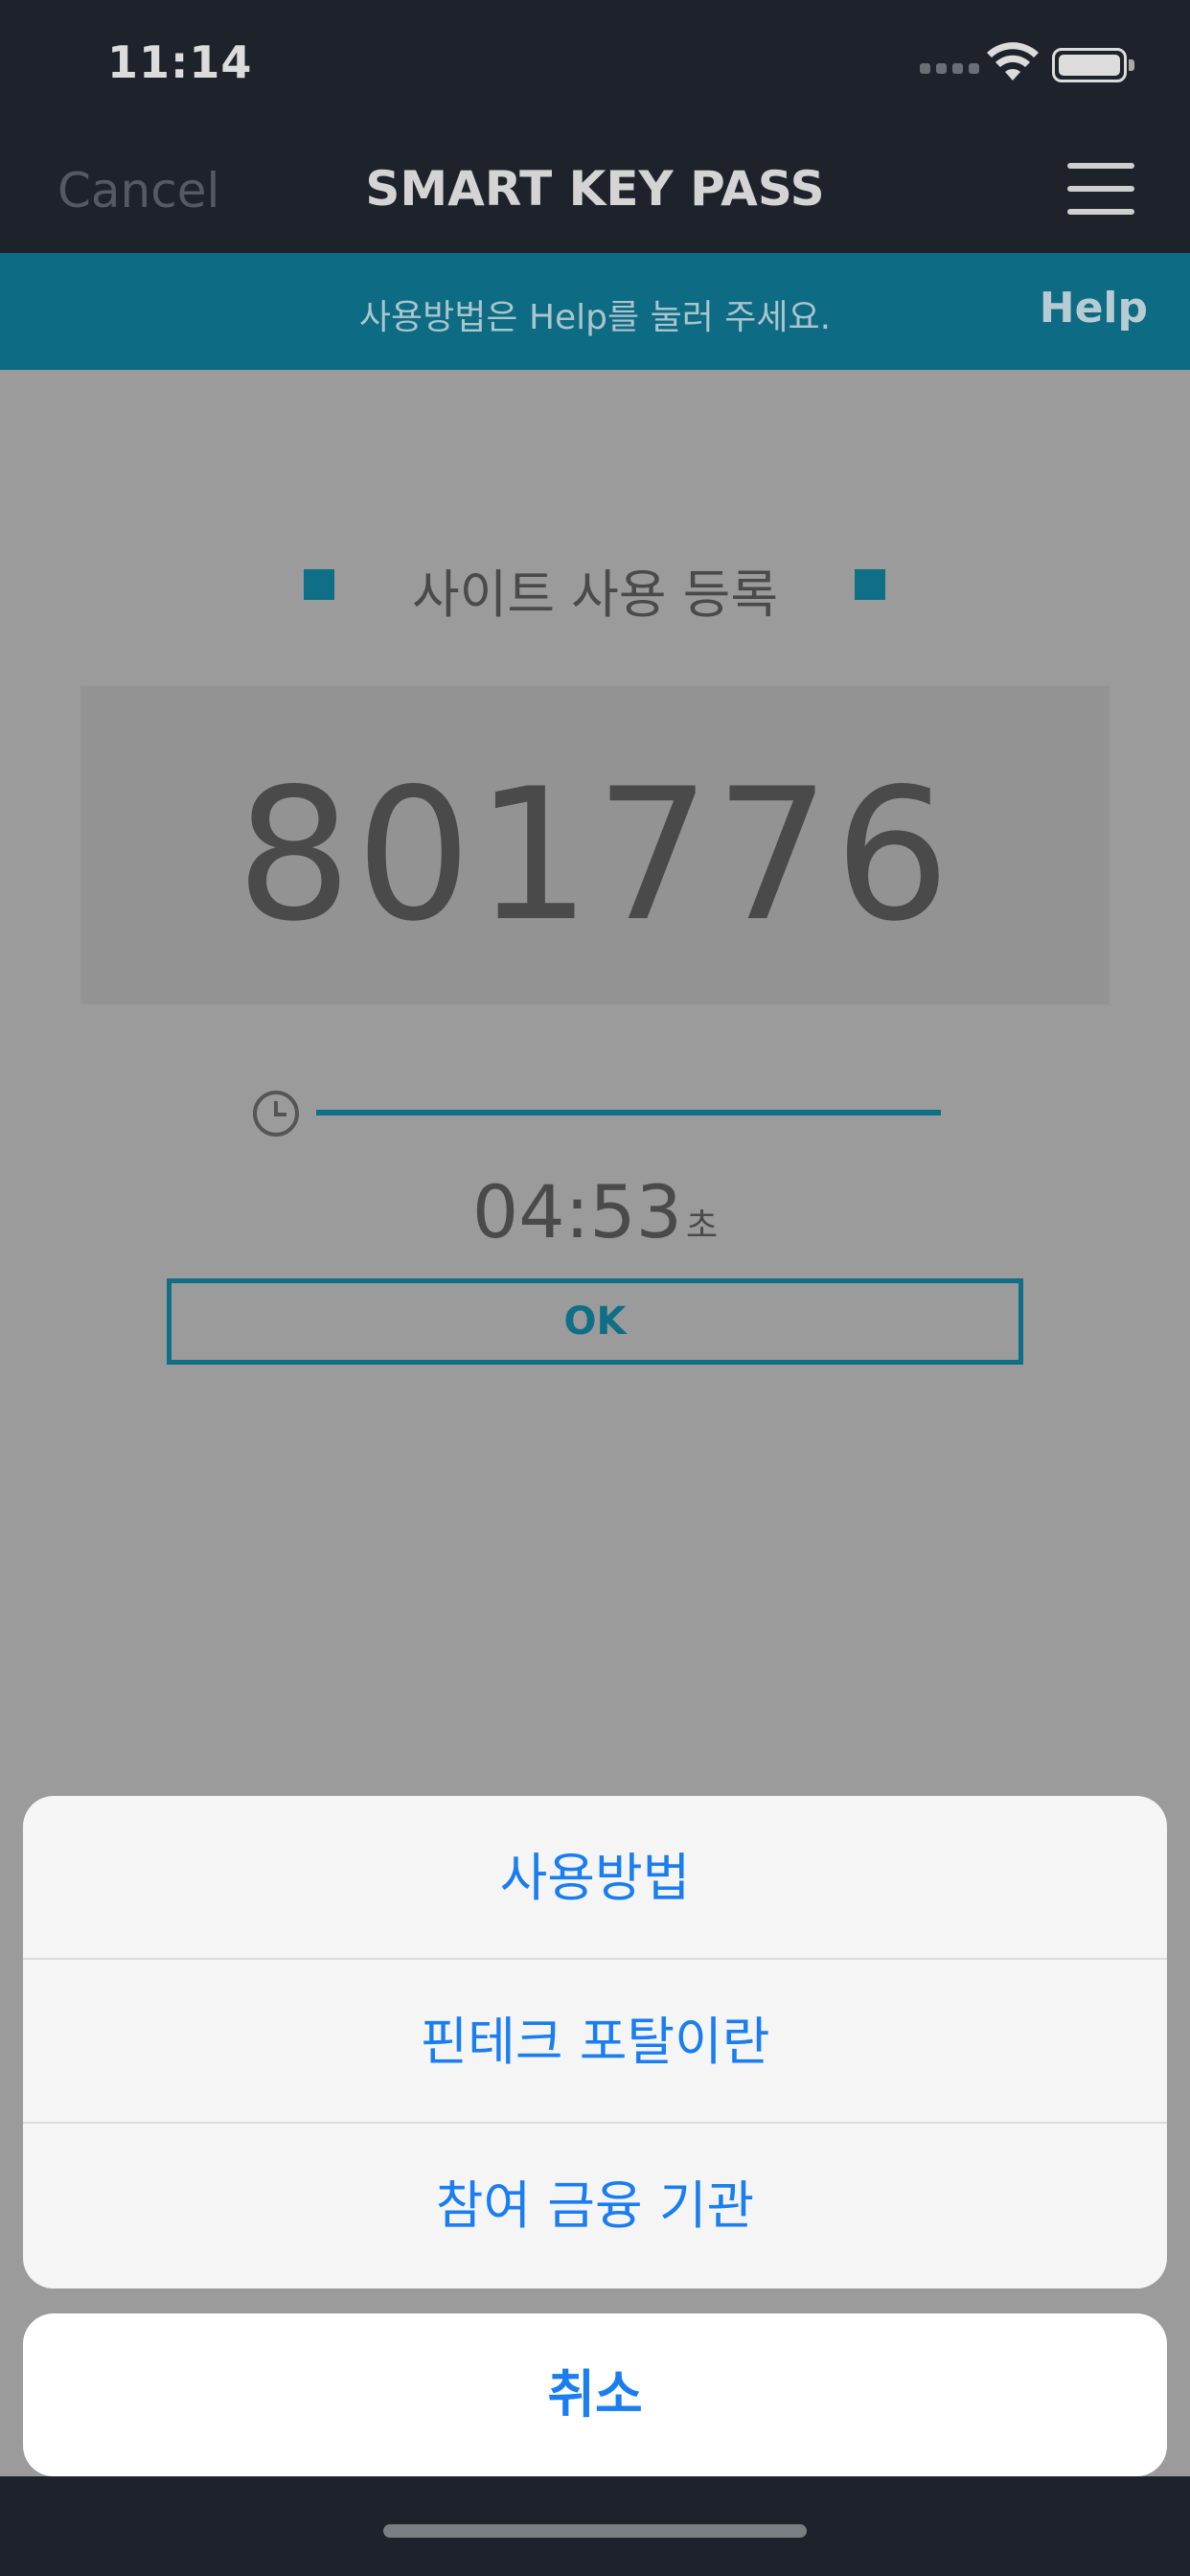 The image size is (1190, 2576). Describe the element at coordinates (595, 594) in the screenshot. I see `section-title: 사이트 사용 등록` at that location.